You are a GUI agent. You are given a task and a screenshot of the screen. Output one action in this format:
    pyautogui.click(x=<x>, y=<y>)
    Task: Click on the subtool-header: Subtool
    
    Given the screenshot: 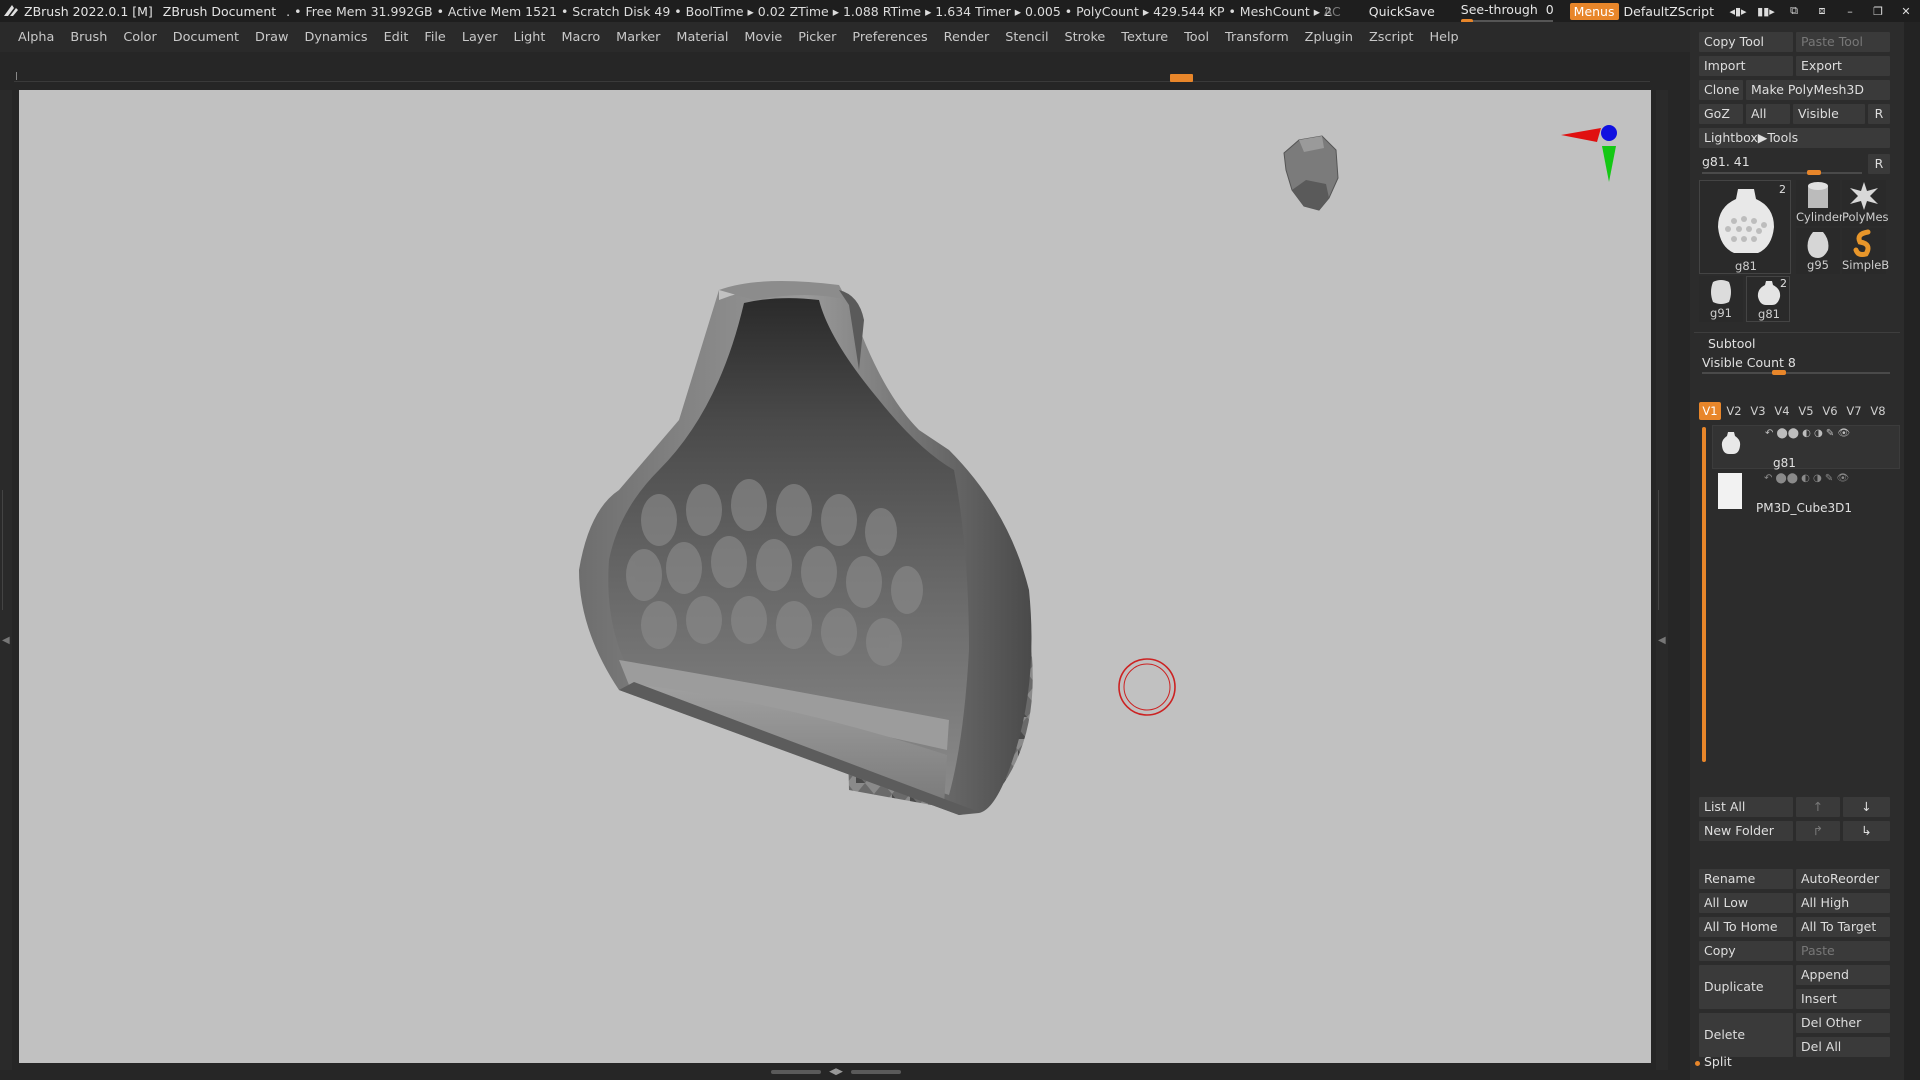 What is the action you would take?
    pyautogui.click(x=1731, y=343)
    